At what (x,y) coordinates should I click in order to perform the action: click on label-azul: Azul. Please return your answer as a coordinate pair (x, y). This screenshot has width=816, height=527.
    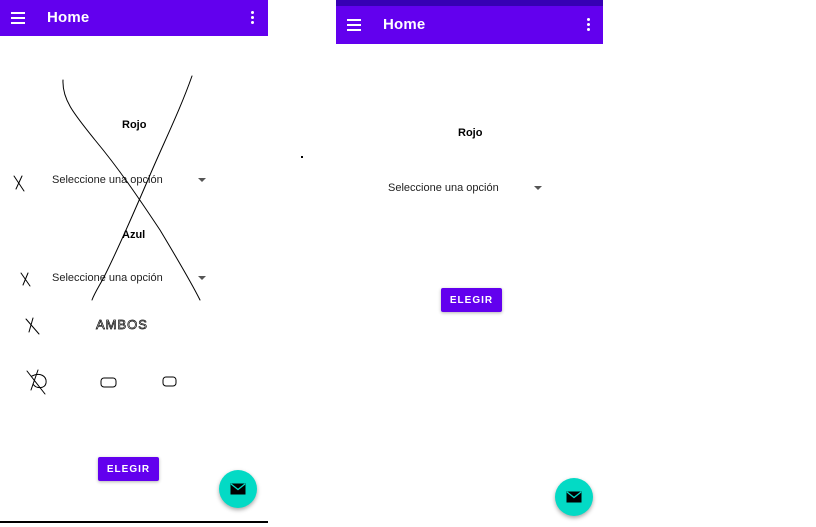
    Looking at the image, I should click on (134, 235).